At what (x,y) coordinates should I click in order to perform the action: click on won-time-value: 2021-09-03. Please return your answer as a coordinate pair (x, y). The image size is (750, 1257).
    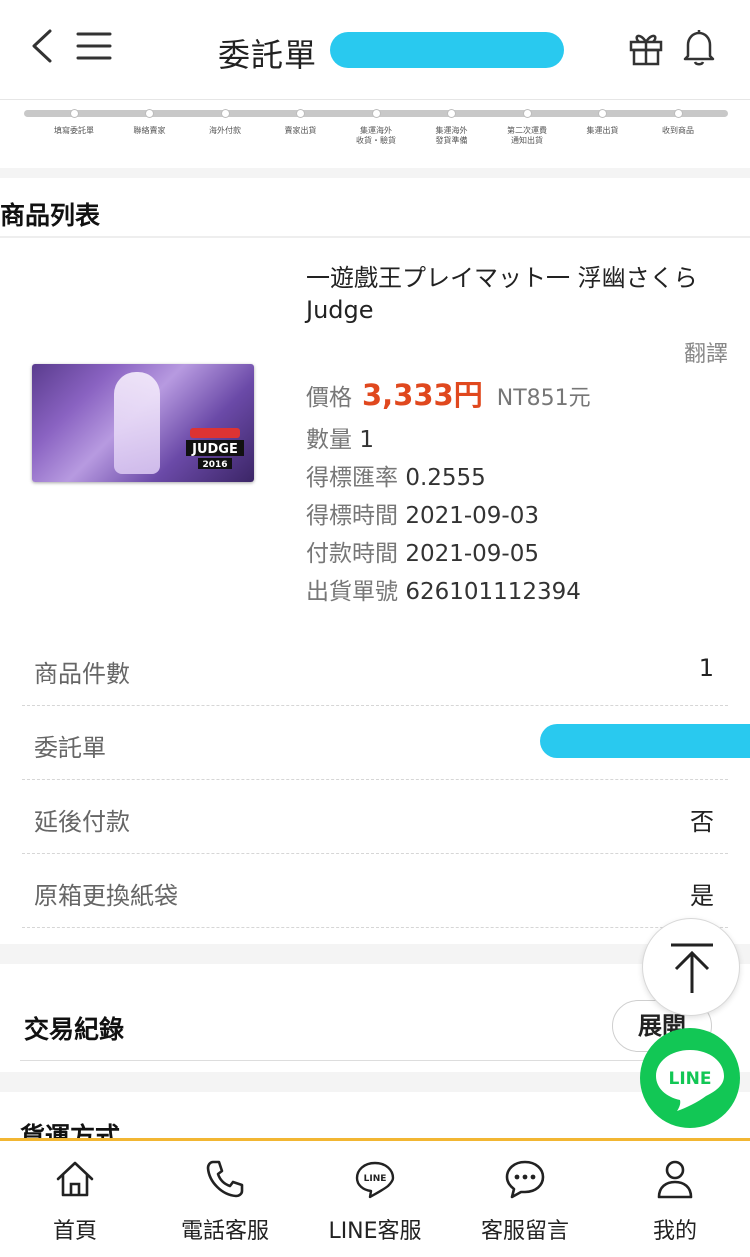
    Looking at the image, I should click on (472, 516).